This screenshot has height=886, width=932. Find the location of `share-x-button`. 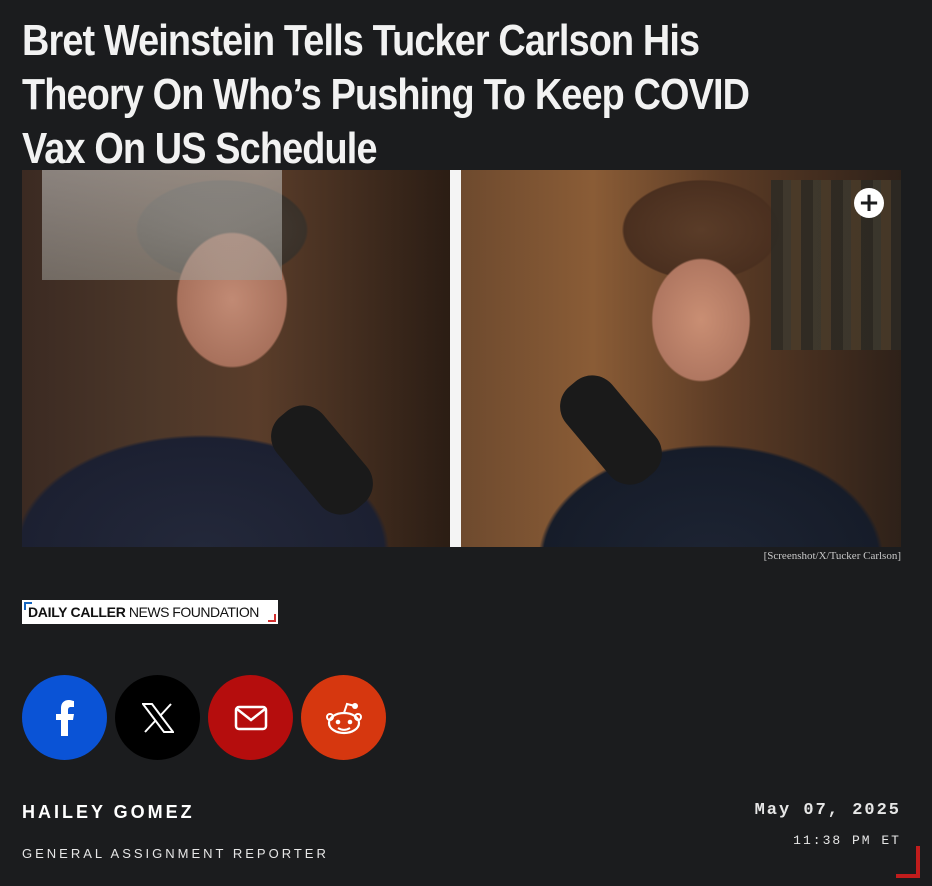

share-x-button is located at coordinates (157, 717).